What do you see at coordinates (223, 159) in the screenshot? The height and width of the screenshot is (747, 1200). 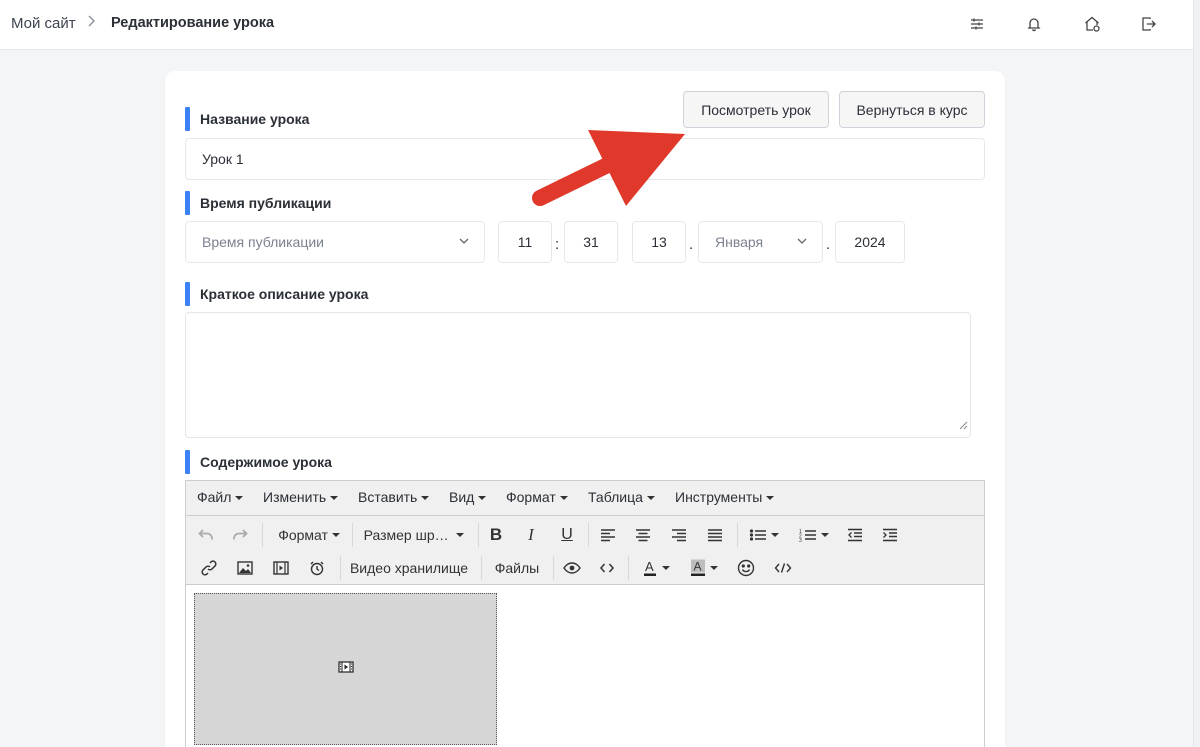 I see `lesson-name-value: Урок 1` at bounding box center [223, 159].